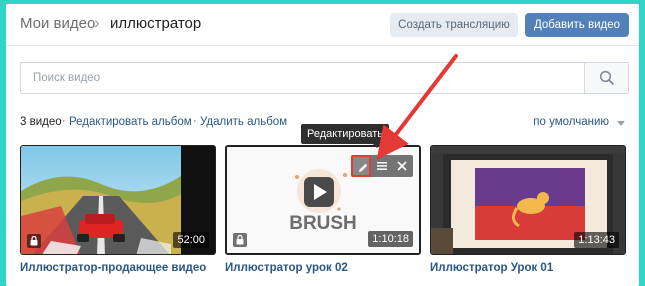 This screenshot has width=645, height=286. What do you see at coordinates (156, 23) in the screenshot?
I see `breadcrumb-current-album: иллюстратор` at bounding box center [156, 23].